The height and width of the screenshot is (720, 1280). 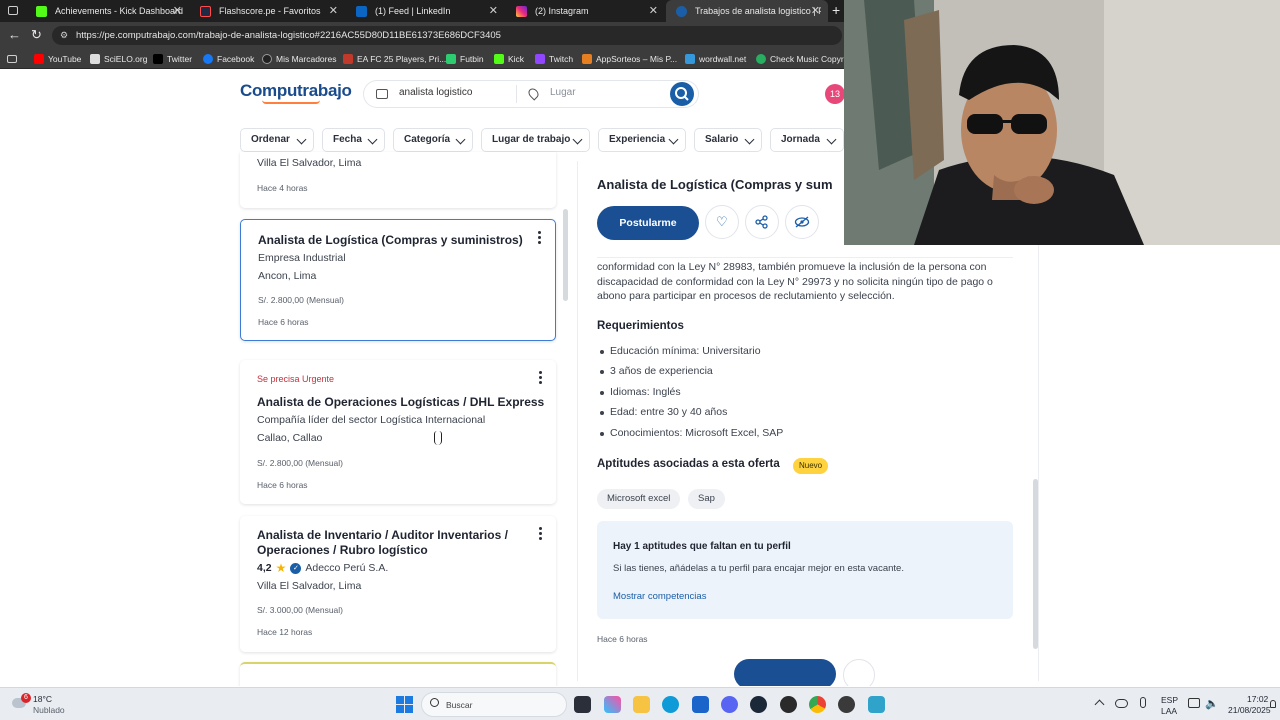 What do you see at coordinates (108, 11) in the screenshot?
I see `tab-kick: Achievements - Kick Dashboard ✕` at bounding box center [108, 11].